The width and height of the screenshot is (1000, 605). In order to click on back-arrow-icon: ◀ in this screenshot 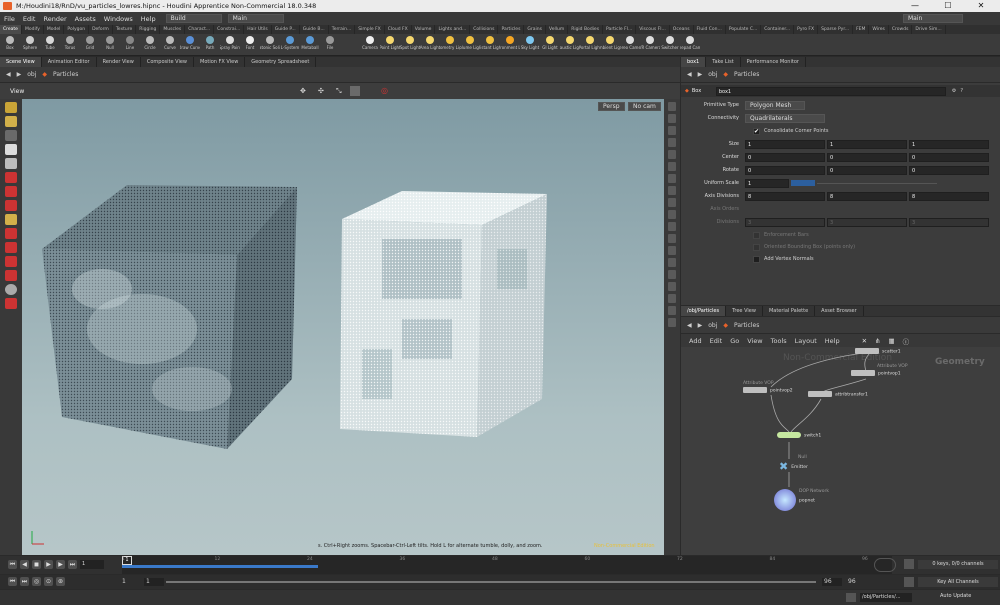, I will do `click(8, 74)`.